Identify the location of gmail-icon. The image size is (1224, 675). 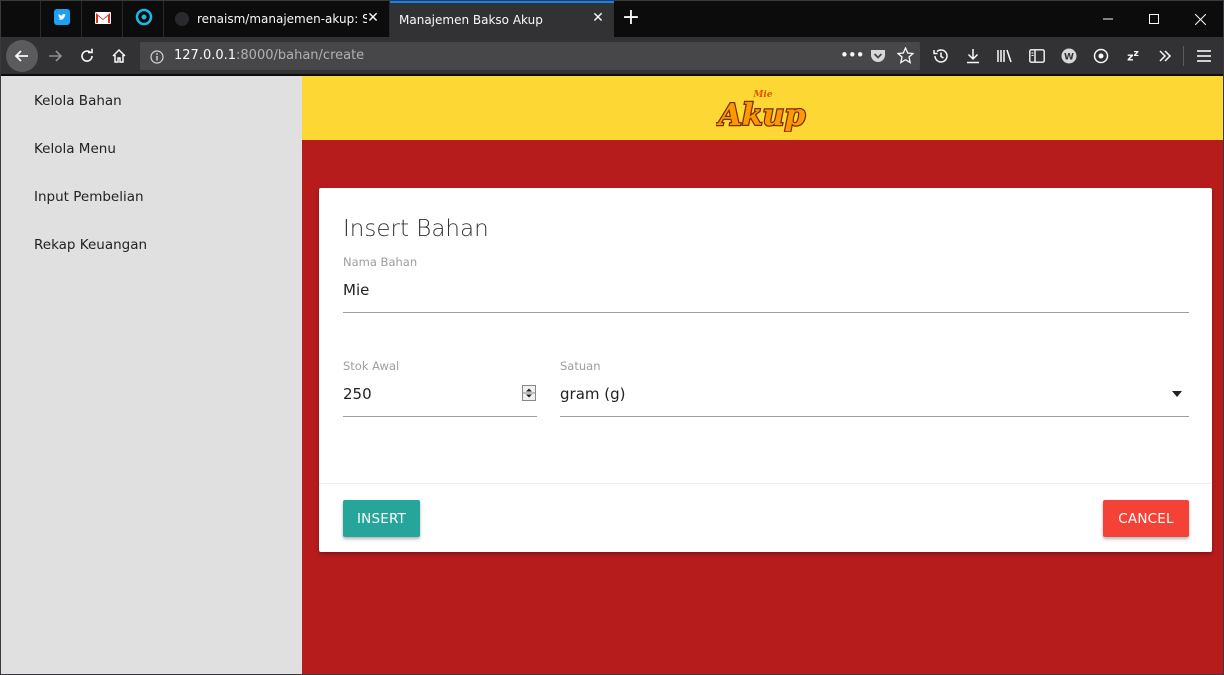
(102, 19).